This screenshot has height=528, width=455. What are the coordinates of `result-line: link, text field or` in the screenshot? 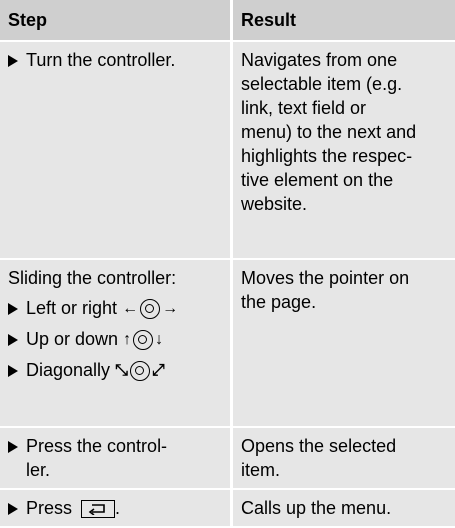 It's located at (304, 108).